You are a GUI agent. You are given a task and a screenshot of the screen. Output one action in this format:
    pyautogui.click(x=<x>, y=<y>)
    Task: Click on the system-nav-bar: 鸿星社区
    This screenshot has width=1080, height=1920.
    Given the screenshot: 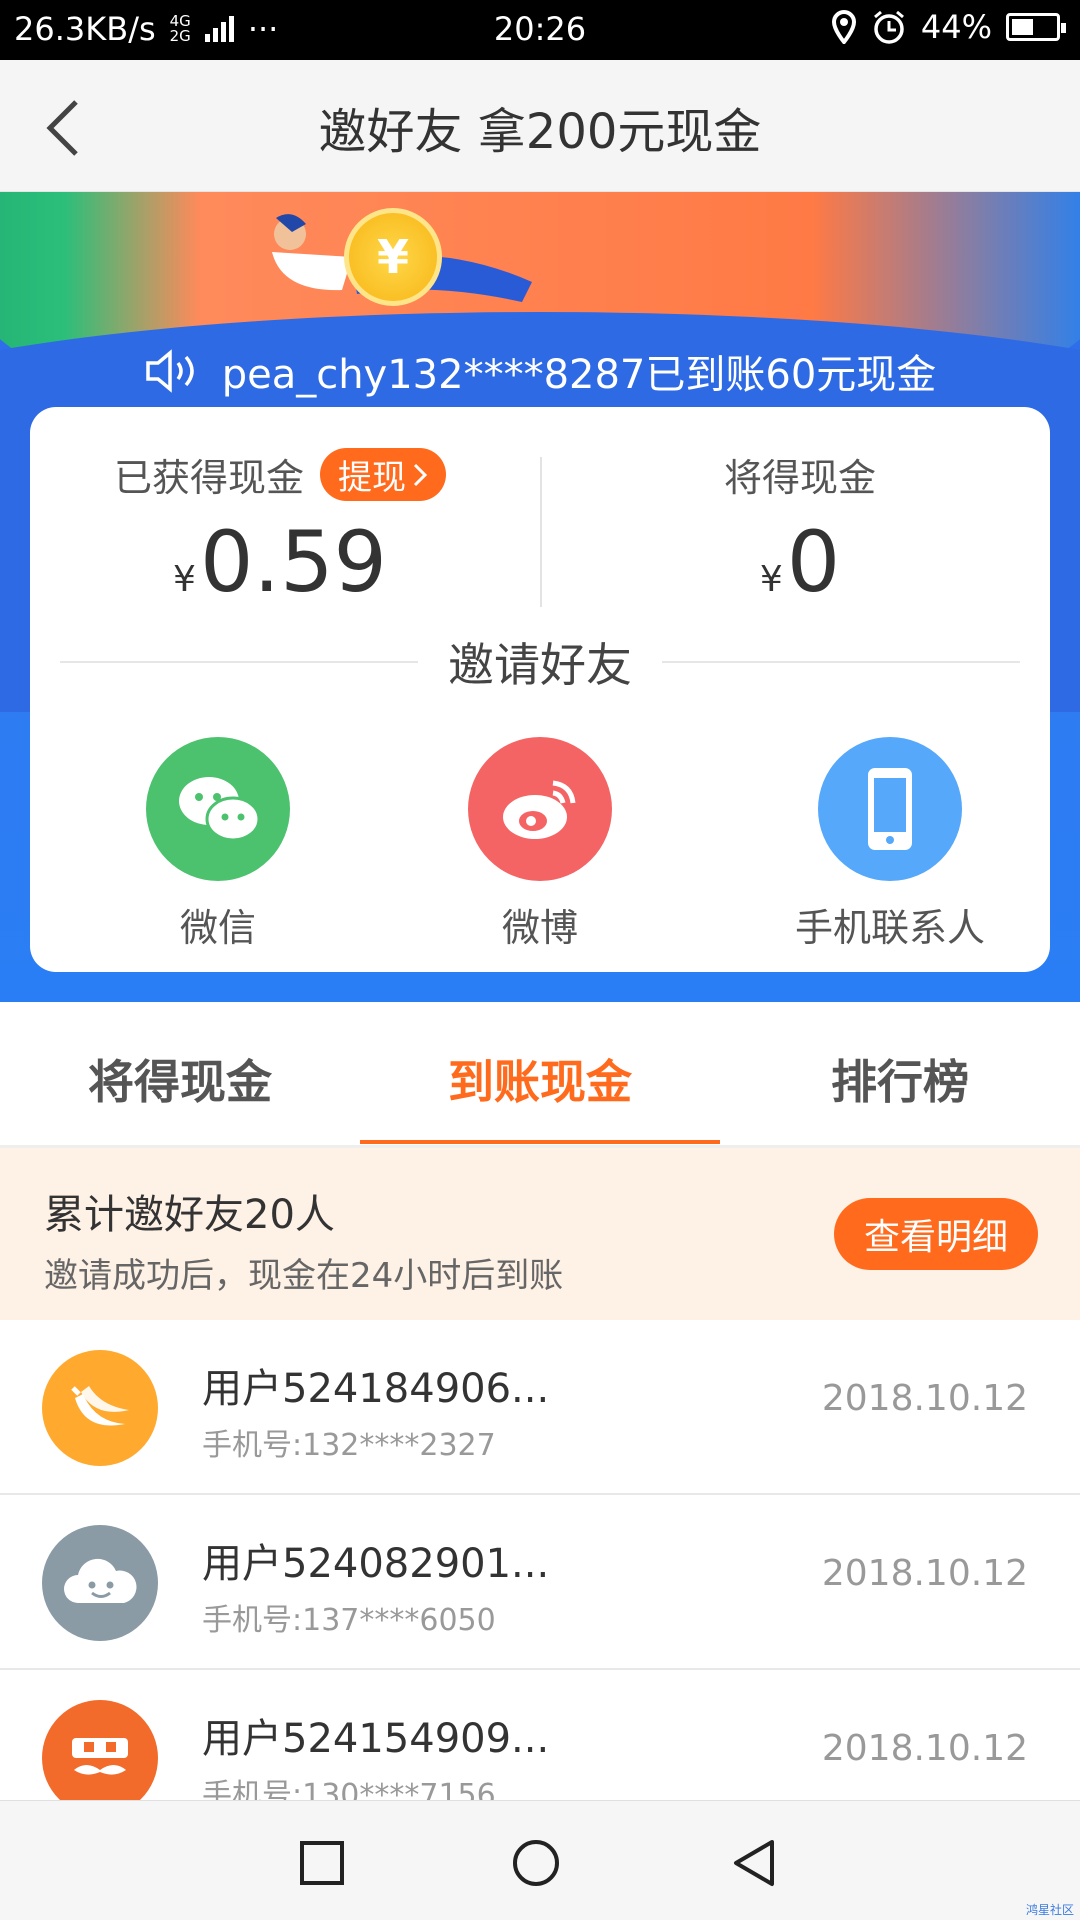 What is the action you would take?
    pyautogui.click(x=540, y=1860)
    